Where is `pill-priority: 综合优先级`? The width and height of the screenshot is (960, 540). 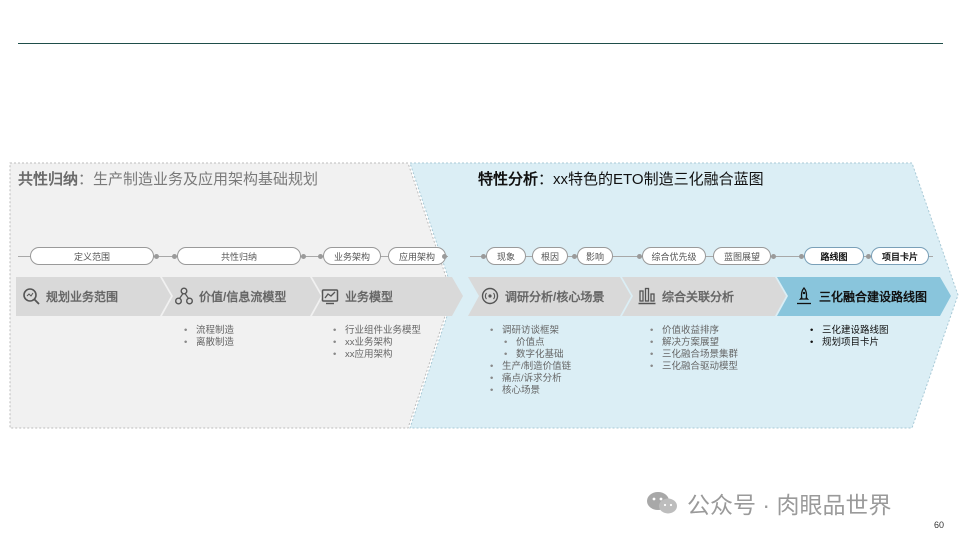 pill-priority: 综合优先级 is located at coordinates (674, 256).